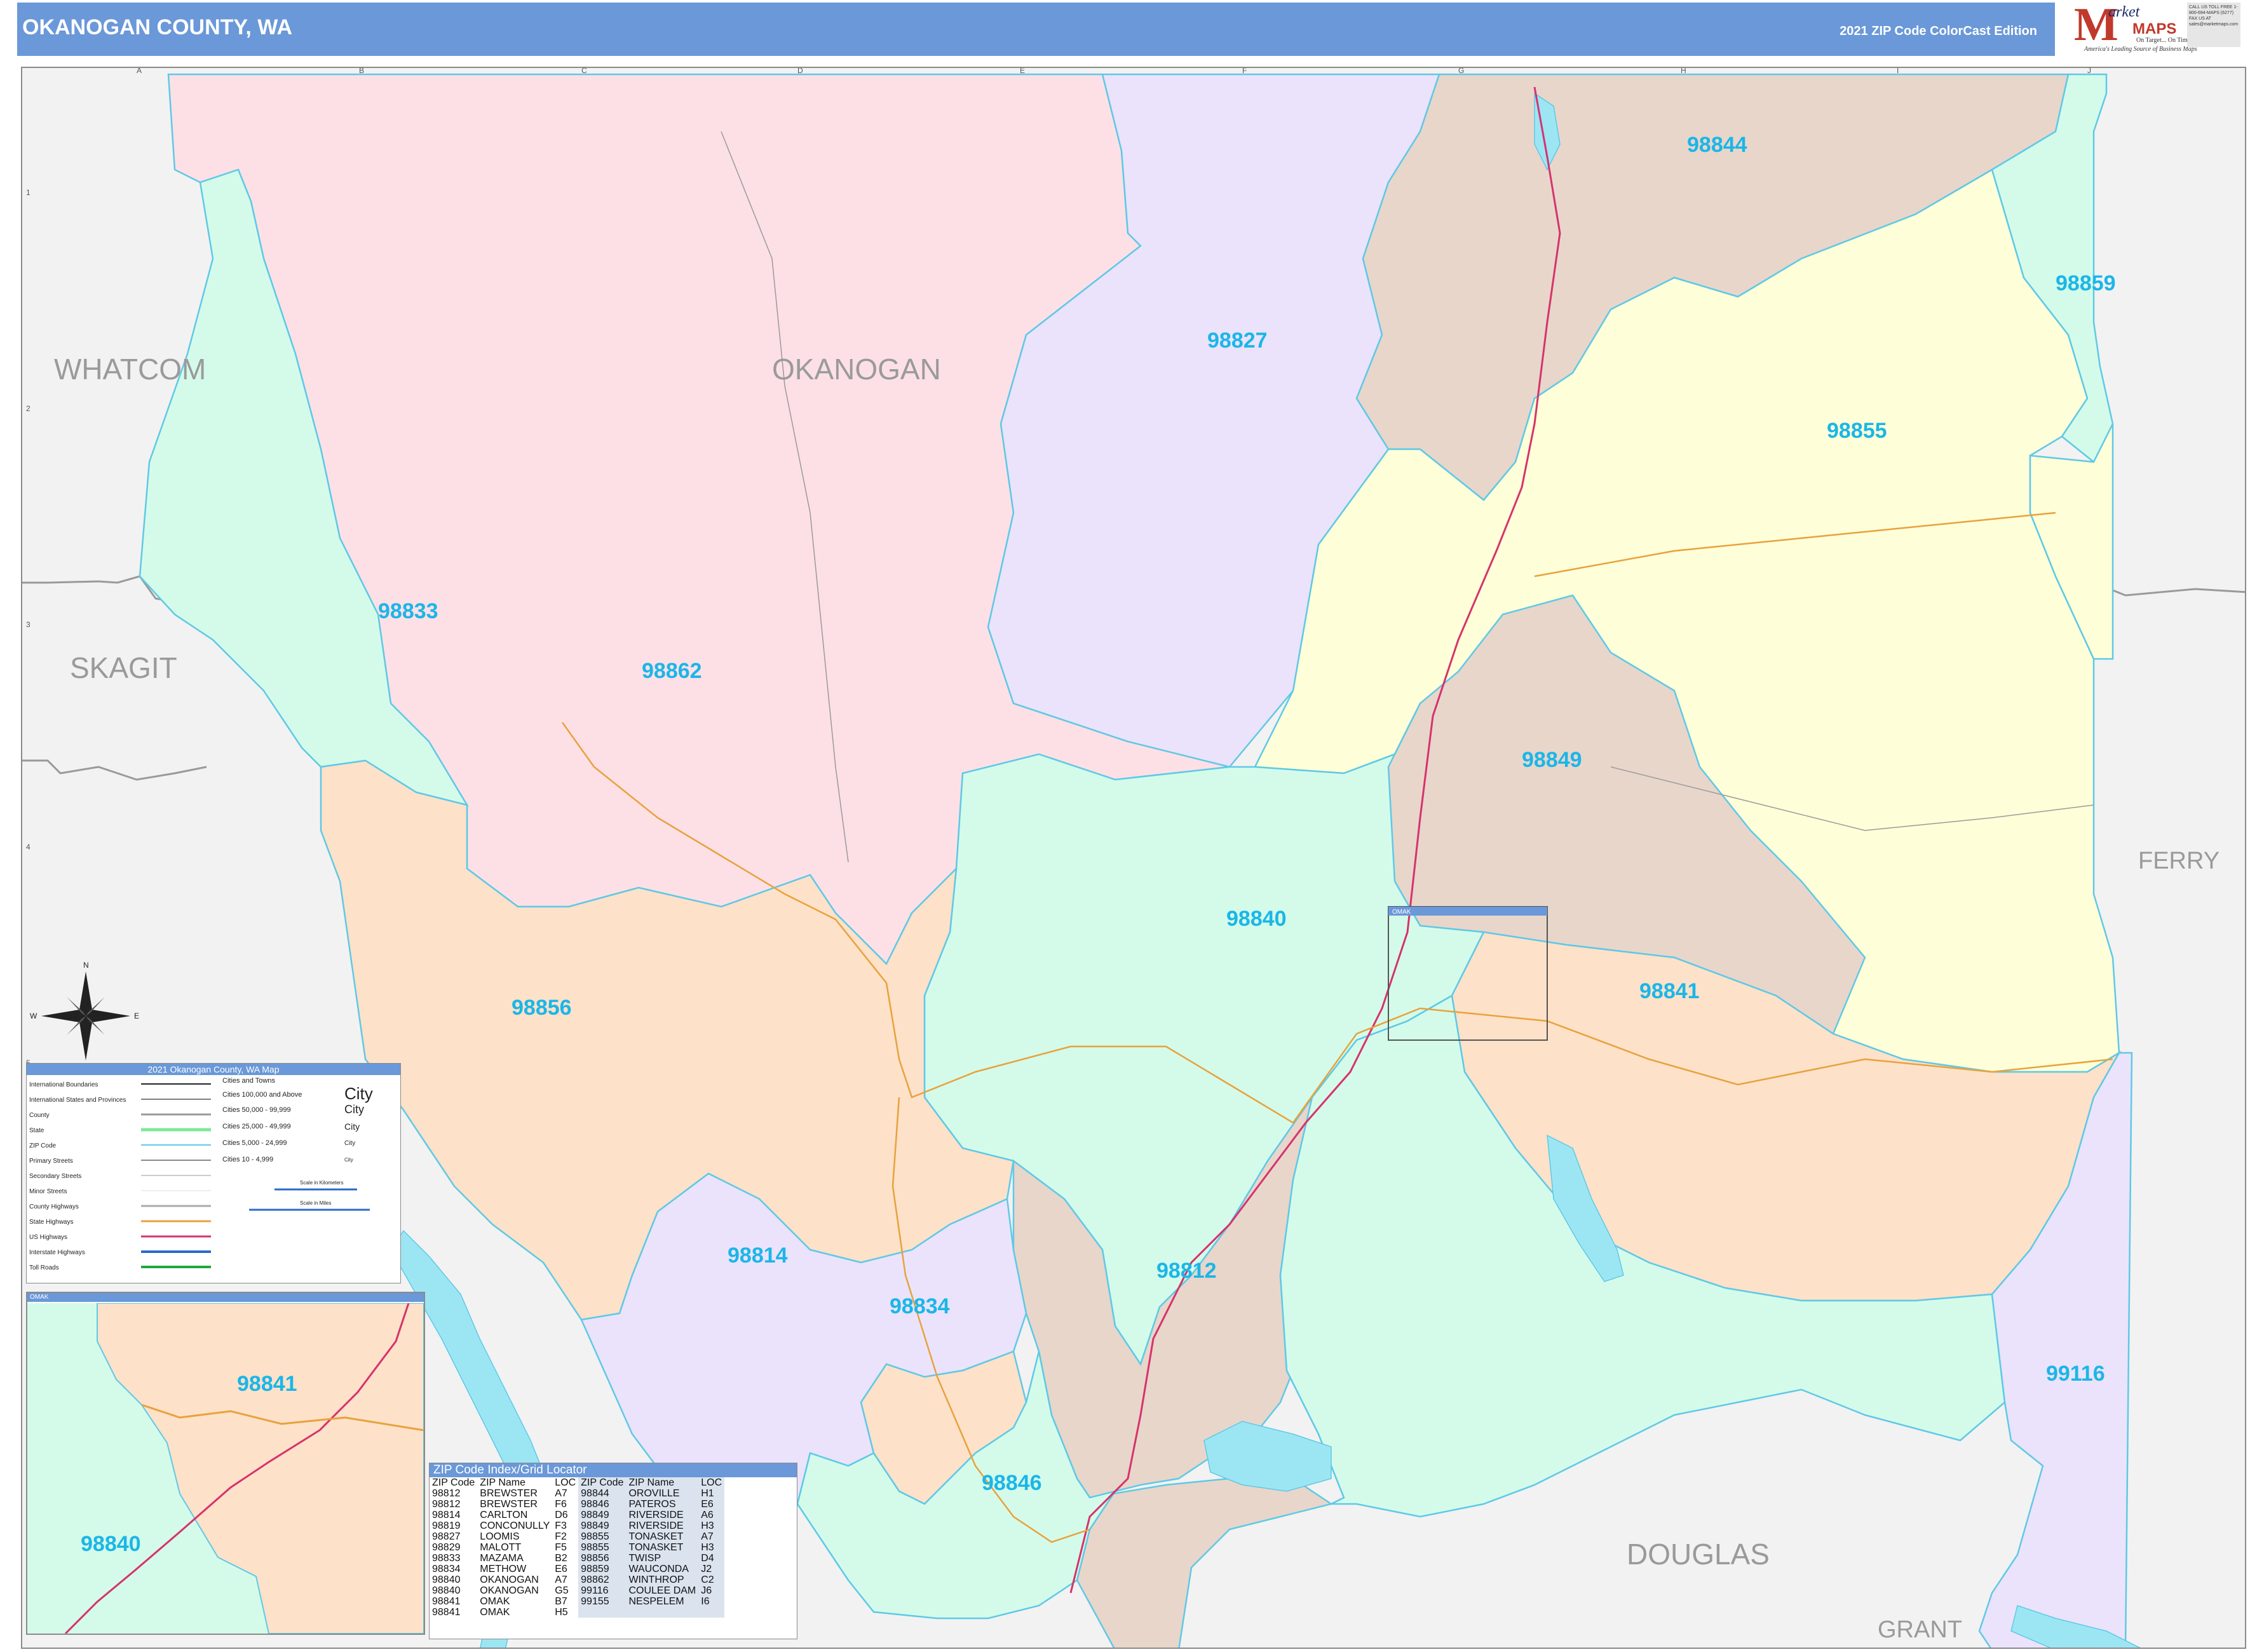  Describe the element at coordinates (1920, 1630) in the screenshot. I see `county-label-grant: GRANT` at that location.